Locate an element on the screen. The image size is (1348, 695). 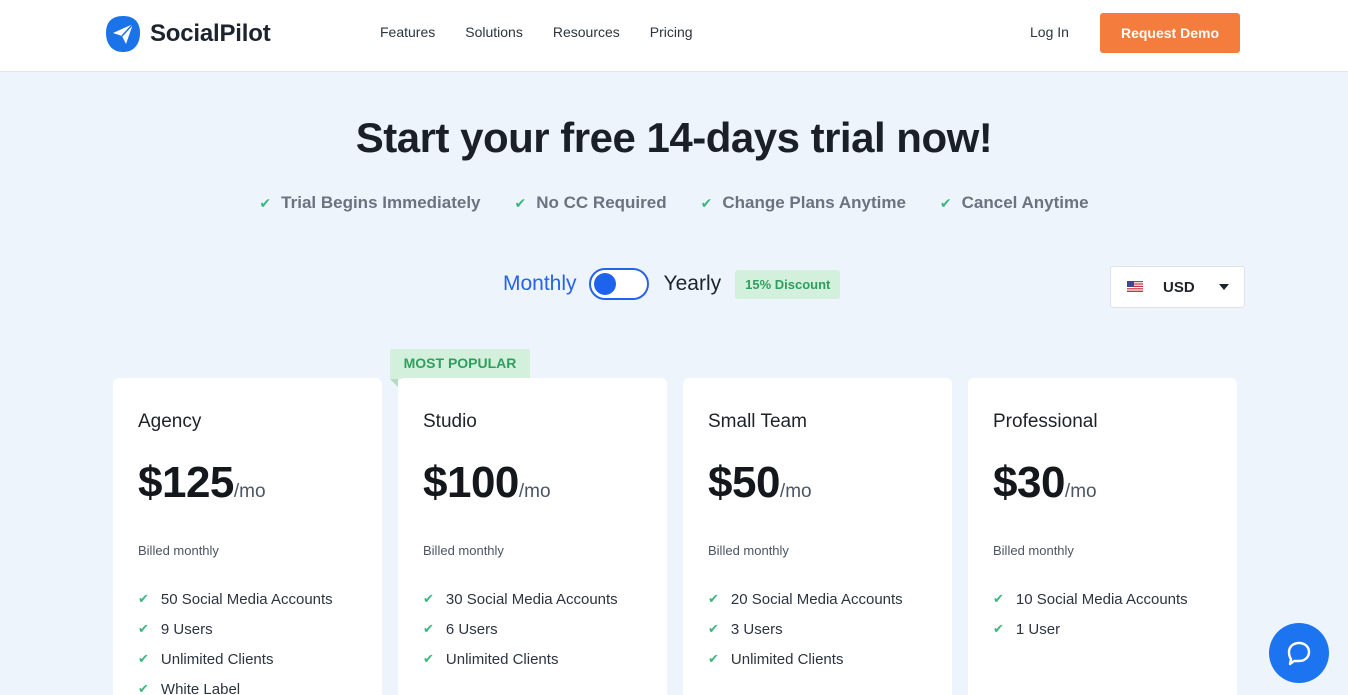
plan-name: Studio is located at coordinates (450, 421).